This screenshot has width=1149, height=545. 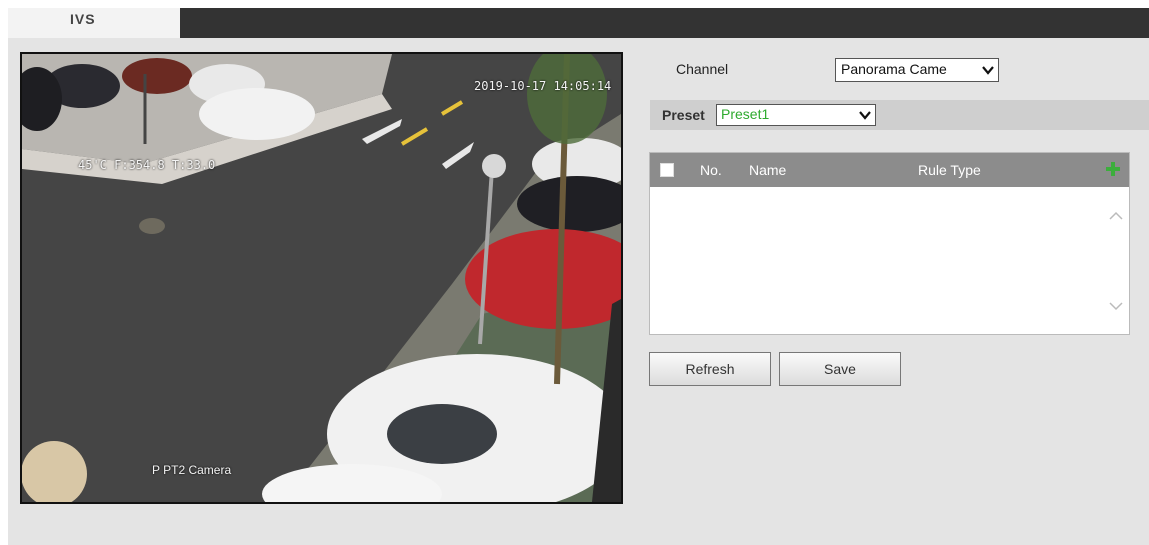 I want to click on channel-select: Panorama Came, so click(x=917, y=70).